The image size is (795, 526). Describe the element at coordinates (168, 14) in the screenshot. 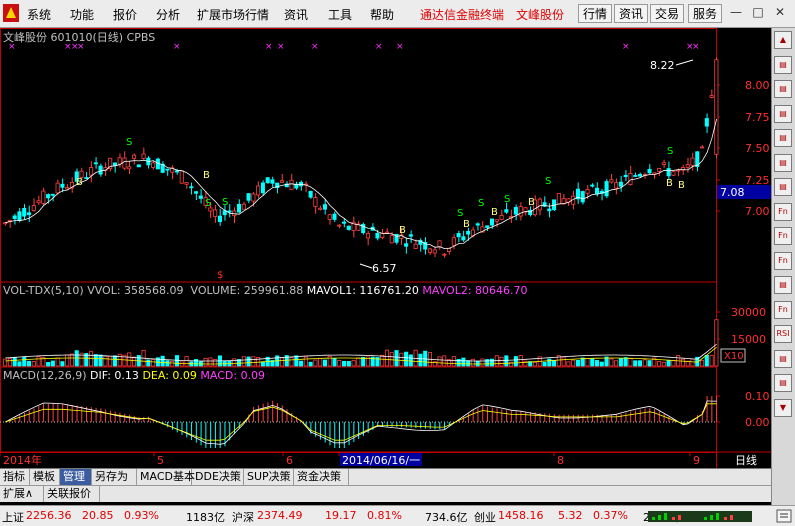

I see `menu-analysis: 分析` at that location.